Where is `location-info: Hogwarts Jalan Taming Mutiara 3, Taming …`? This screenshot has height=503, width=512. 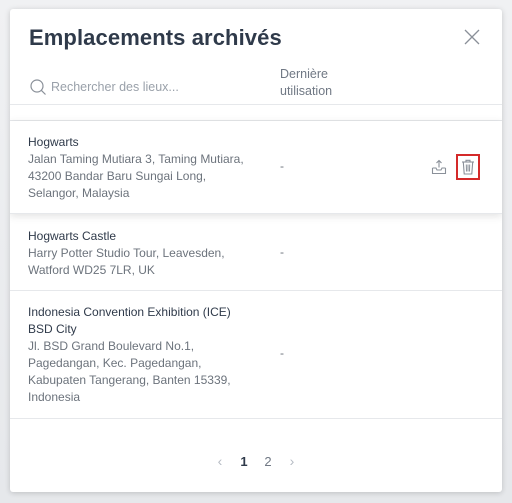 location-info: Hogwarts Jalan Taming Mutiara 3, Taming … is located at coordinates (148, 168).